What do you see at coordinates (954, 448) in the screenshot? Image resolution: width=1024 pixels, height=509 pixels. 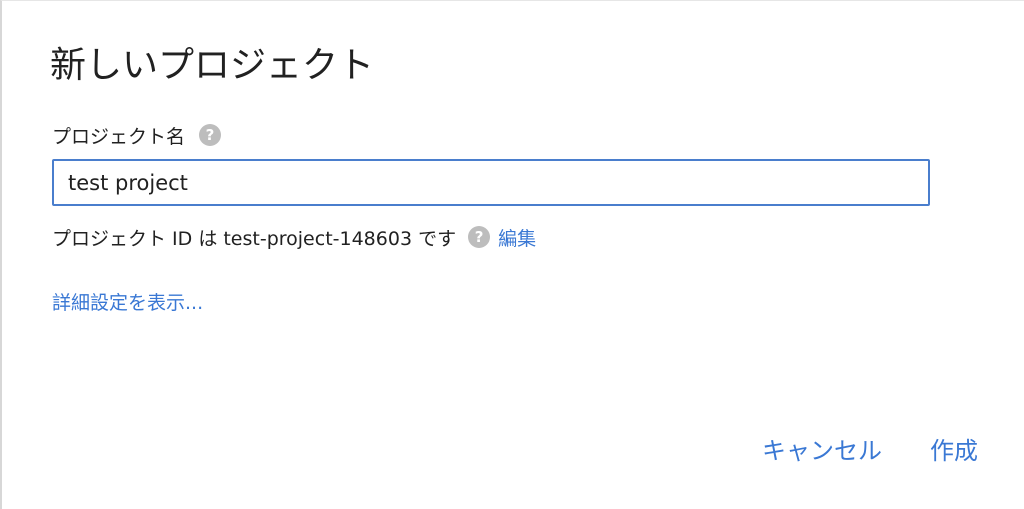 I see `create-button: 作成` at bounding box center [954, 448].